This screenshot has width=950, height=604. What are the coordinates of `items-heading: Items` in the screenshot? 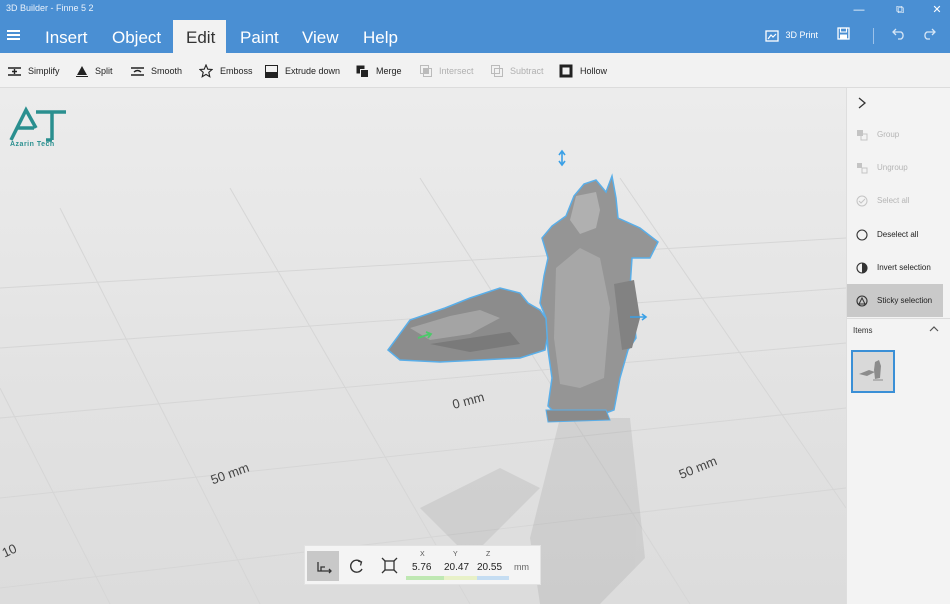 It's located at (863, 330).